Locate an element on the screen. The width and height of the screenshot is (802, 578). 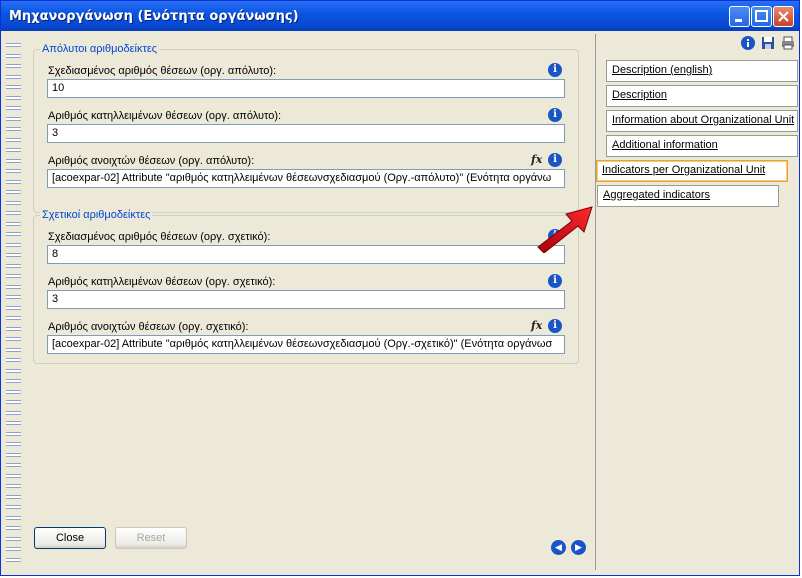
group-legend: Σχετικοί αριθμοδείκτες is located at coordinates (96, 215).